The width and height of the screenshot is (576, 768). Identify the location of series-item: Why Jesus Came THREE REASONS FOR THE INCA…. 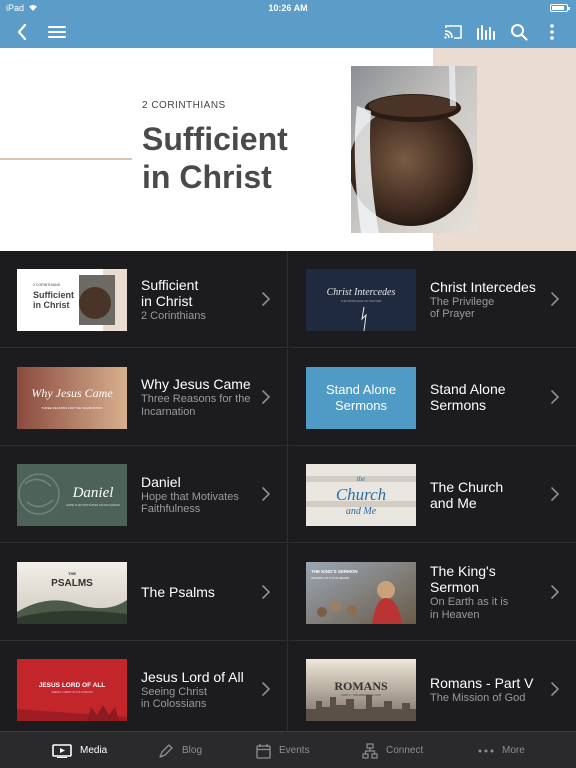
(144, 397).